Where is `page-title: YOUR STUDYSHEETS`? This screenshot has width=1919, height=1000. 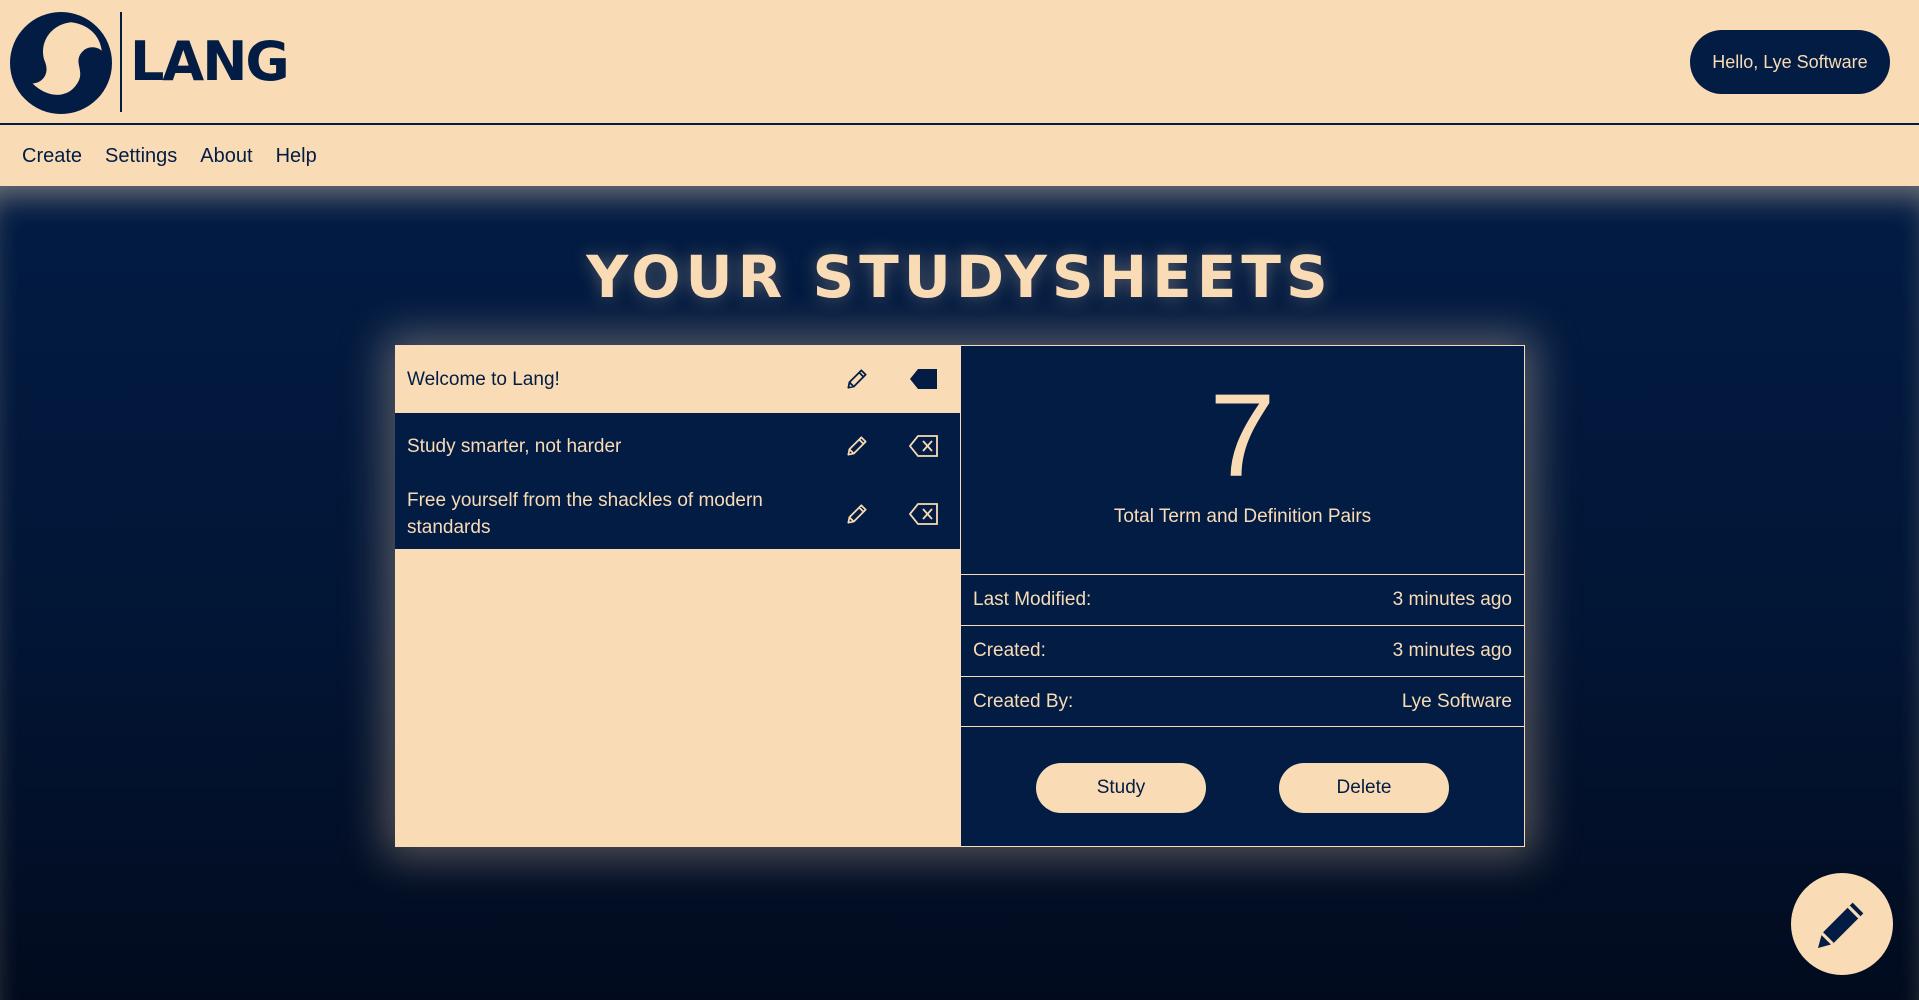
page-title: YOUR STUDYSHEETS is located at coordinates (959, 277).